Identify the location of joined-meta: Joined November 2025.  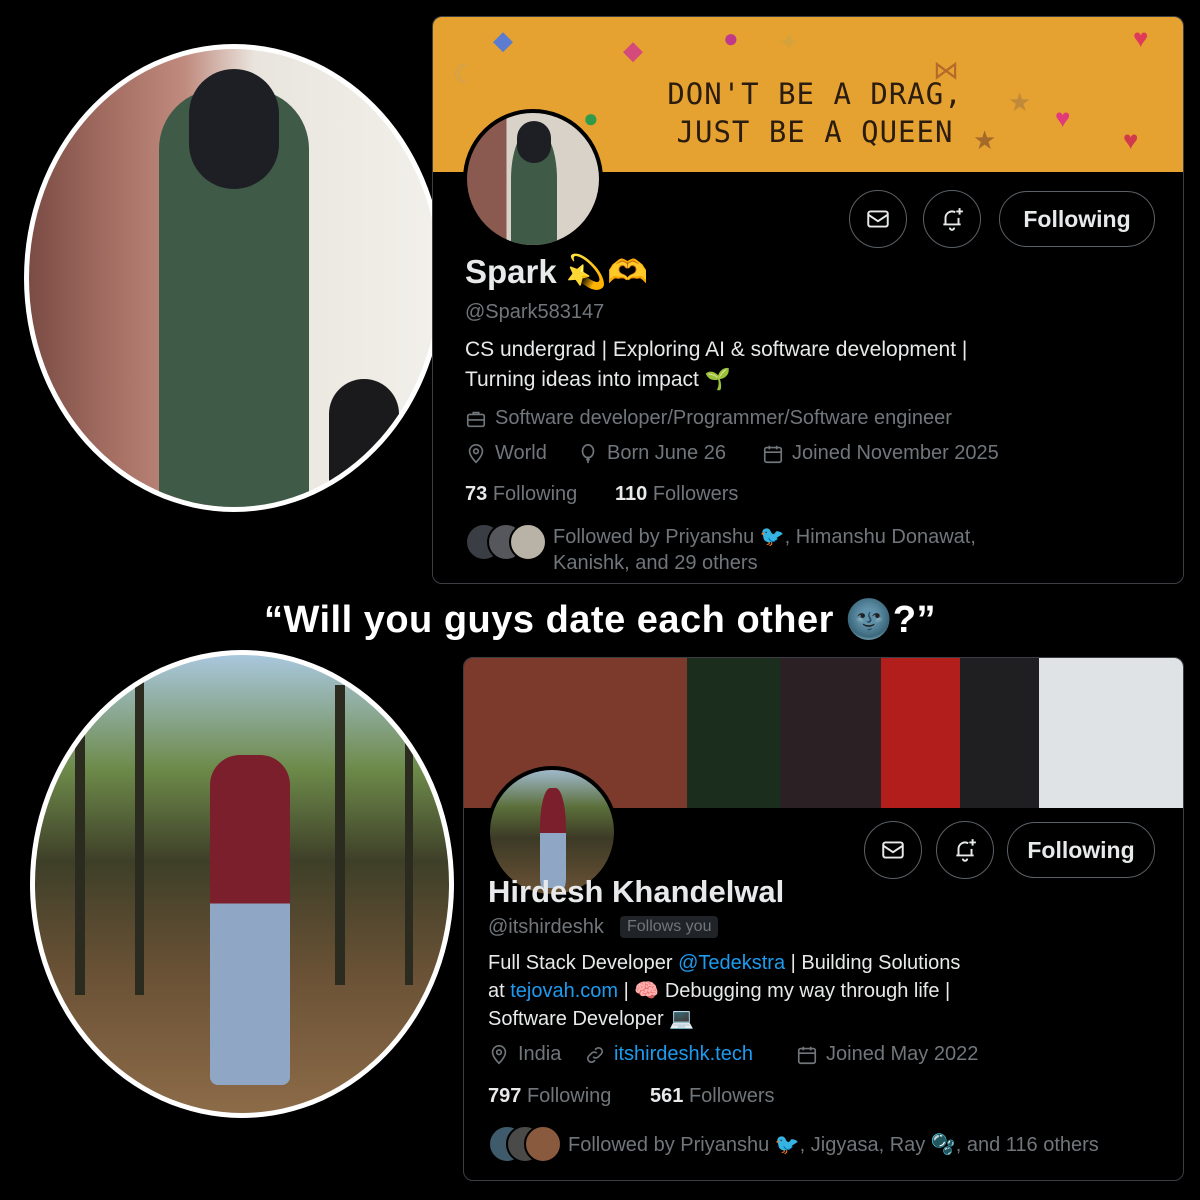
(880, 453).